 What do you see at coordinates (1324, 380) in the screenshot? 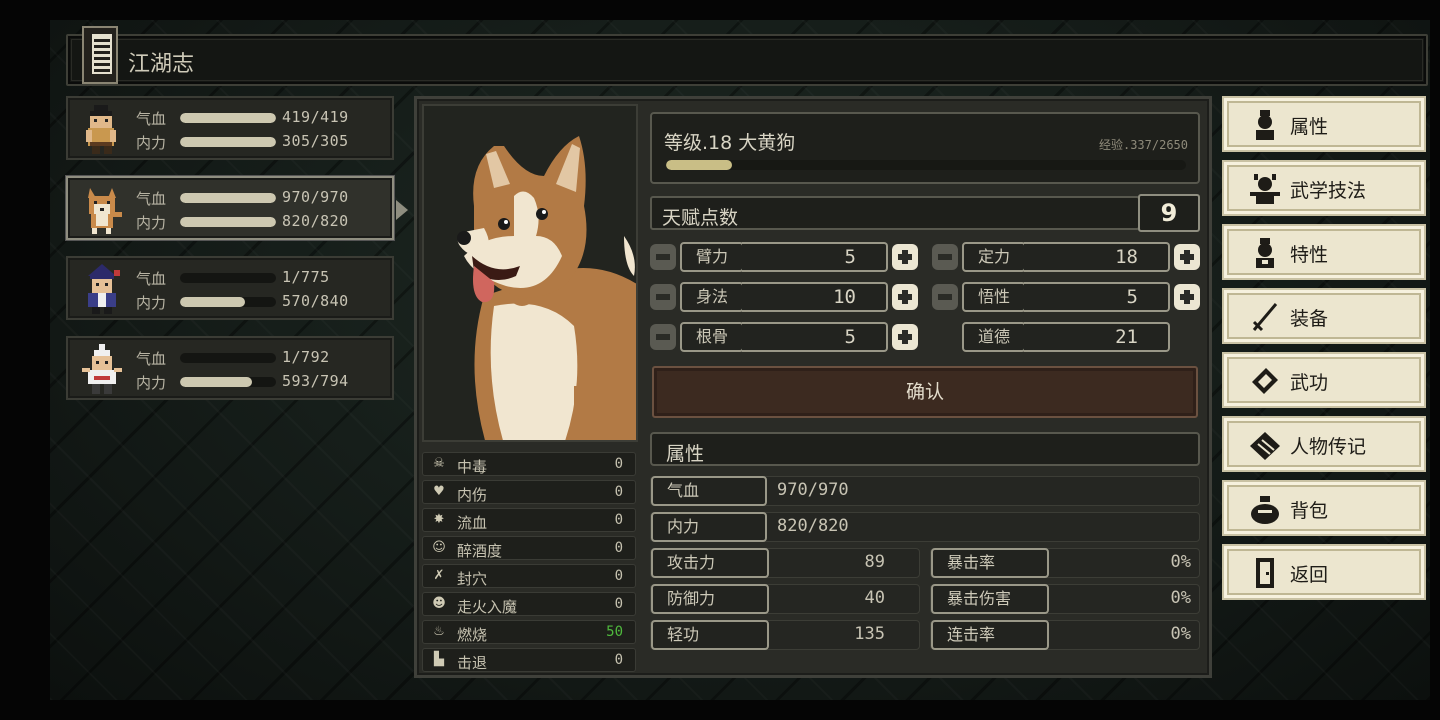
I see `menu-kungfu-button: 武功` at bounding box center [1324, 380].